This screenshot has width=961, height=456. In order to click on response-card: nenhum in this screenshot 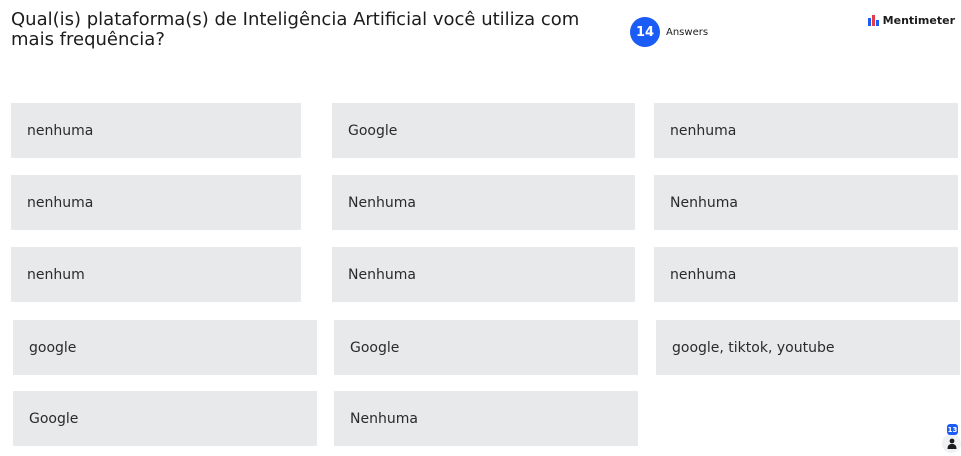, I will do `click(156, 274)`.